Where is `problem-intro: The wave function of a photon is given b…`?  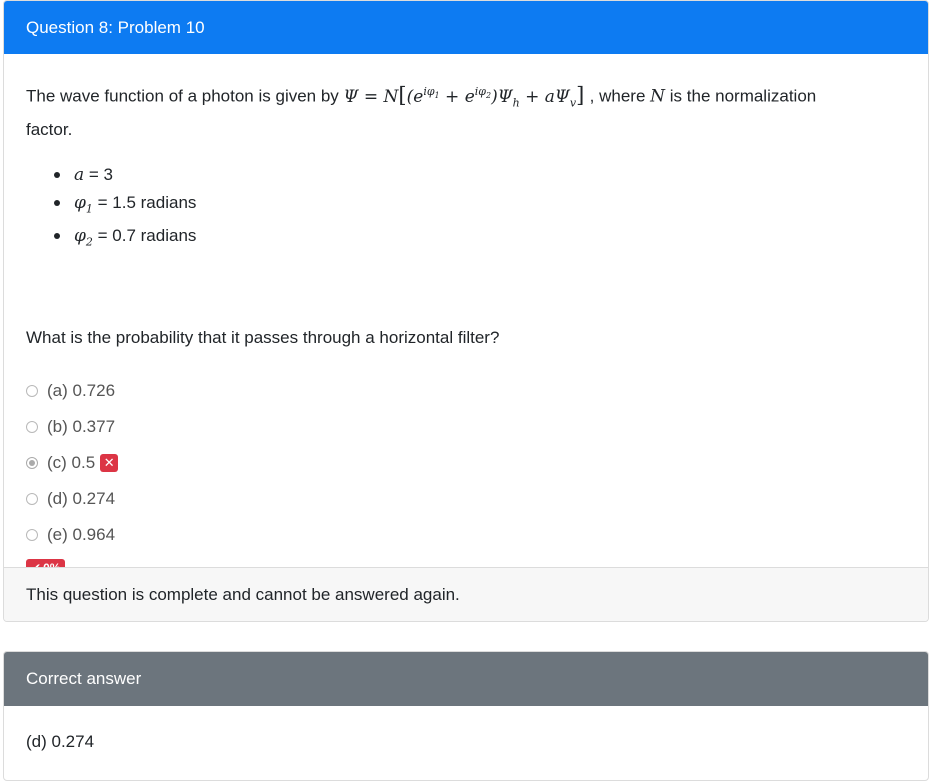 problem-intro: The wave function of a photon is given b… is located at coordinates (182, 96).